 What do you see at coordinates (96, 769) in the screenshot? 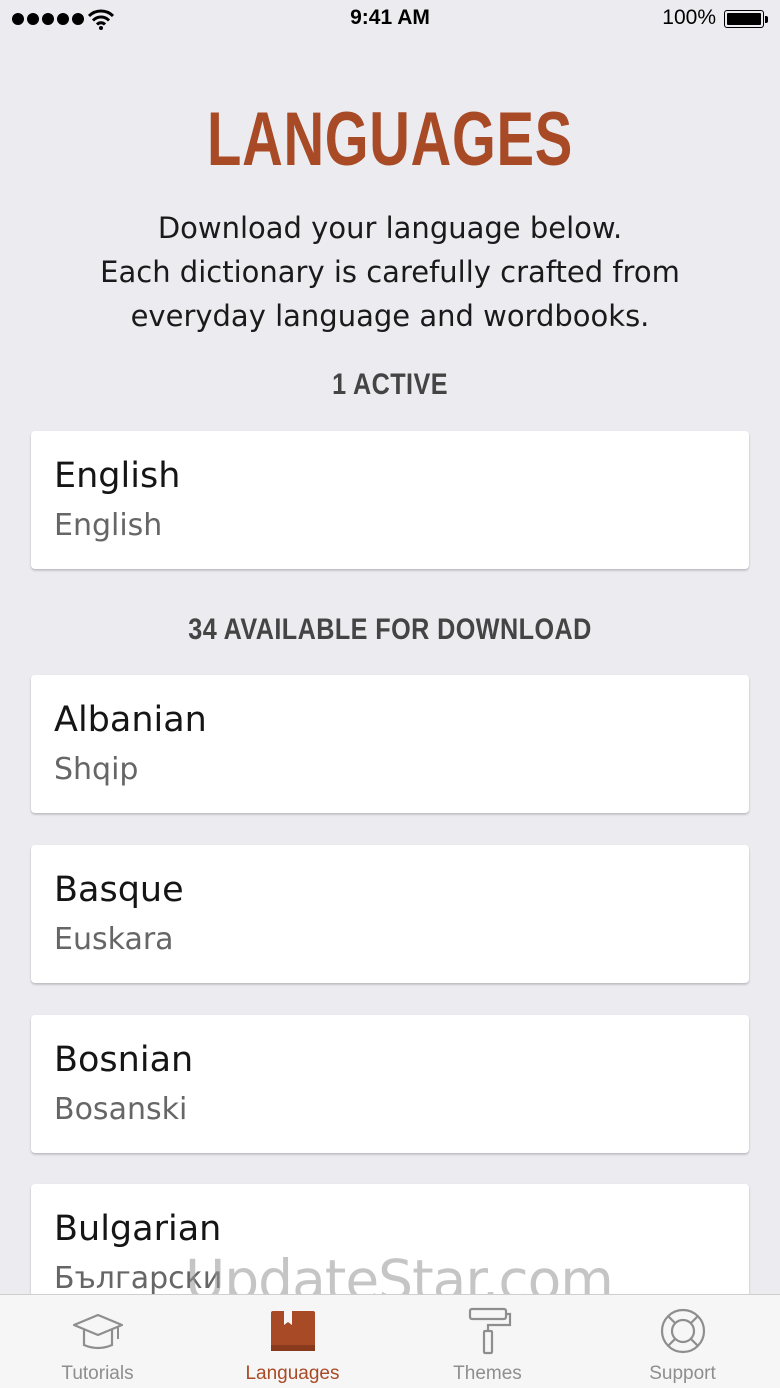
I see `language-native-name: Shqip` at bounding box center [96, 769].